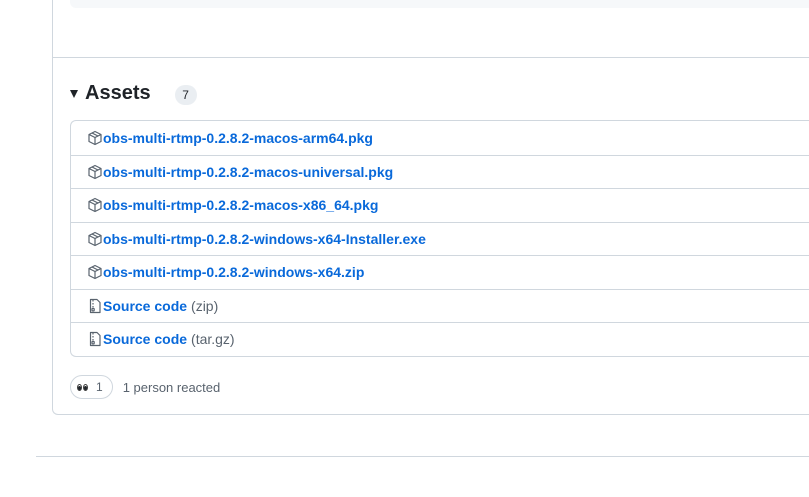  Describe the element at coordinates (213, 339) in the screenshot. I see `asset-link-suffix: (tar.gz)` at that location.